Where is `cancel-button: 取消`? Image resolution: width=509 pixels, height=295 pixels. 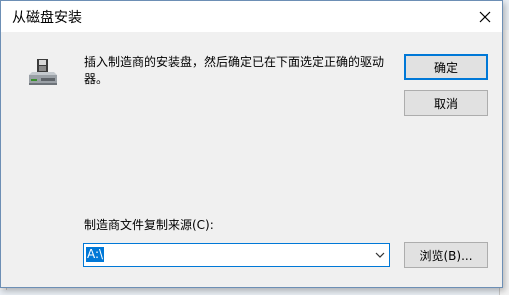 cancel-button: 取消 is located at coordinates (446, 103).